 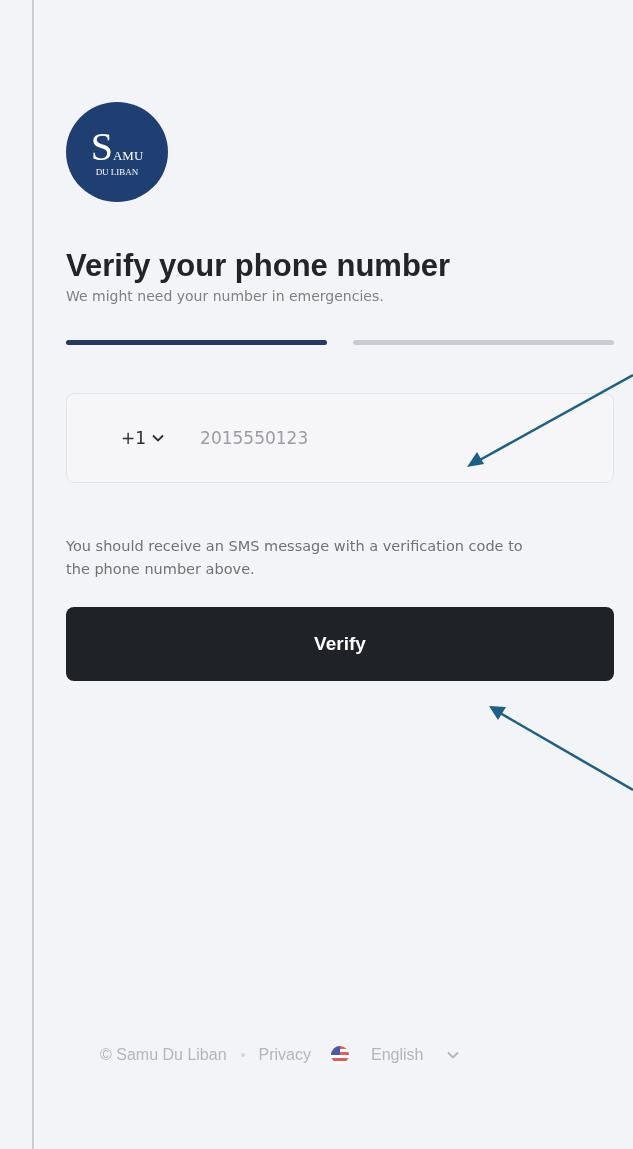 What do you see at coordinates (340, 644) in the screenshot?
I see `verify-button: Verify` at bounding box center [340, 644].